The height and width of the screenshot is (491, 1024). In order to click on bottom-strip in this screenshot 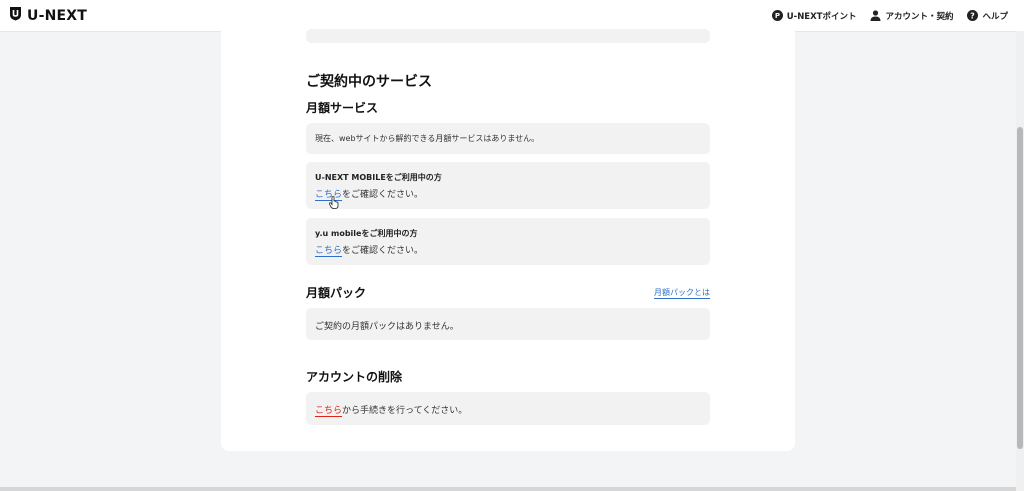, I will do `click(508, 489)`.